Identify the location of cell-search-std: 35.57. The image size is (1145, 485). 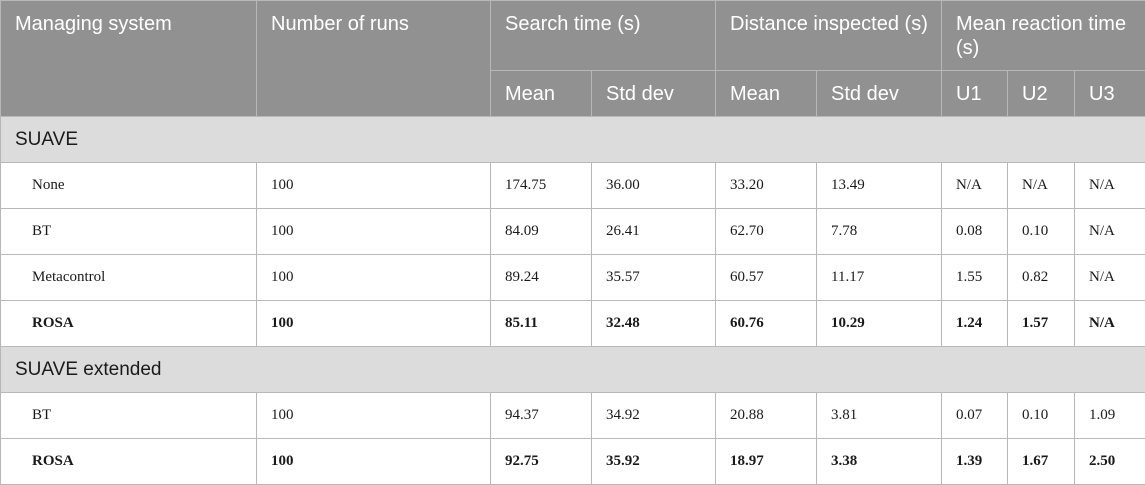
(654, 278).